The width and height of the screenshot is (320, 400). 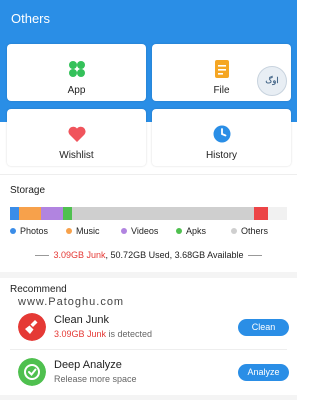 I want to click on legend-music: Music, so click(x=83, y=231).